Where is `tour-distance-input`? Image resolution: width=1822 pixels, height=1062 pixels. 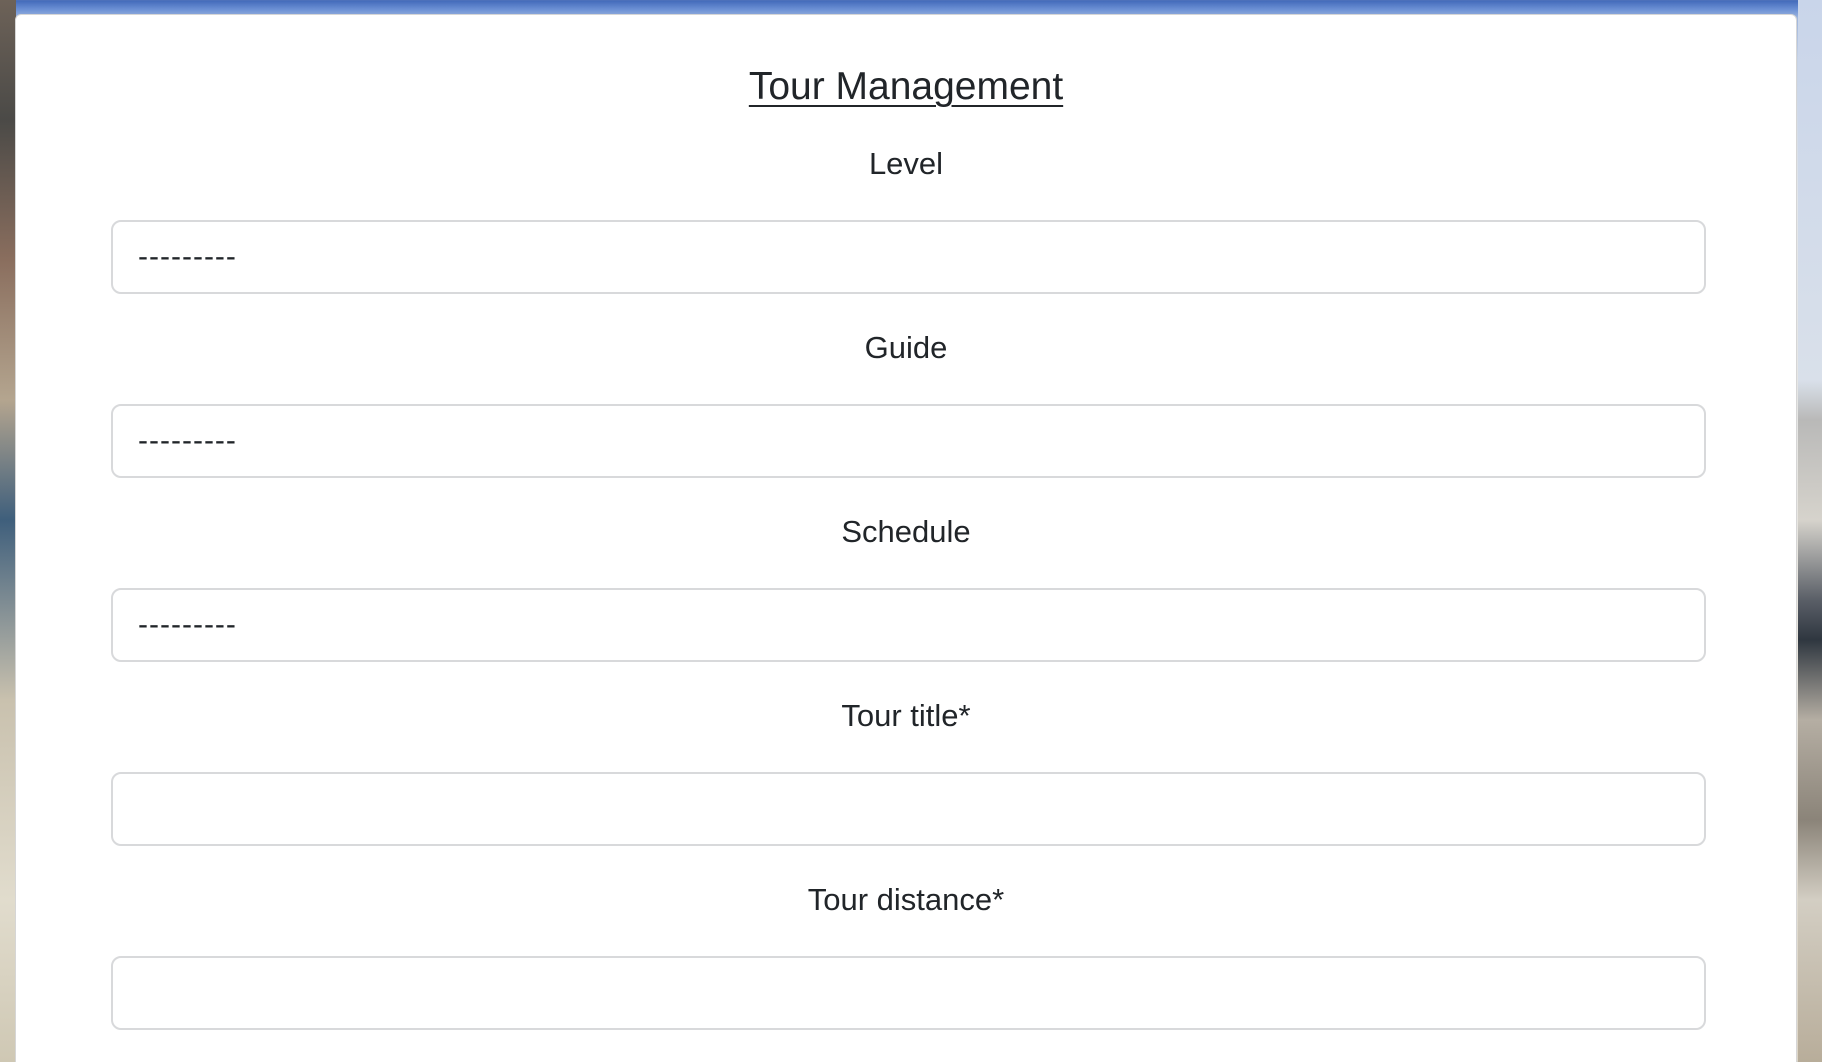
tour-distance-input is located at coordinates (908, 993).